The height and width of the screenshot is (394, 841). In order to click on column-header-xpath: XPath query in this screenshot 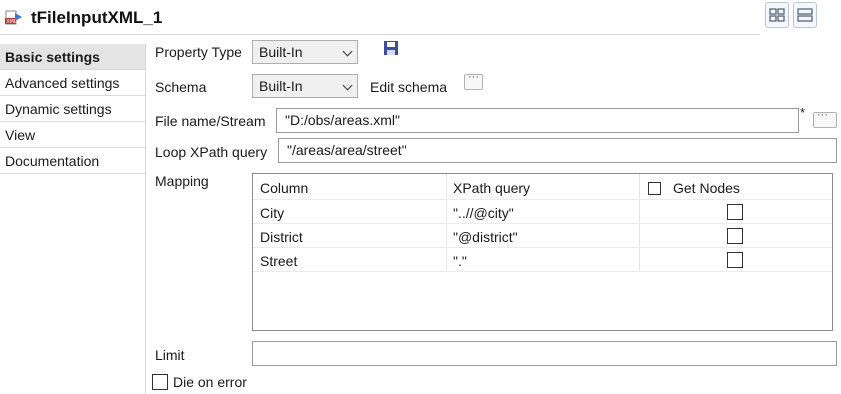, I will do `click(491, 188)`.